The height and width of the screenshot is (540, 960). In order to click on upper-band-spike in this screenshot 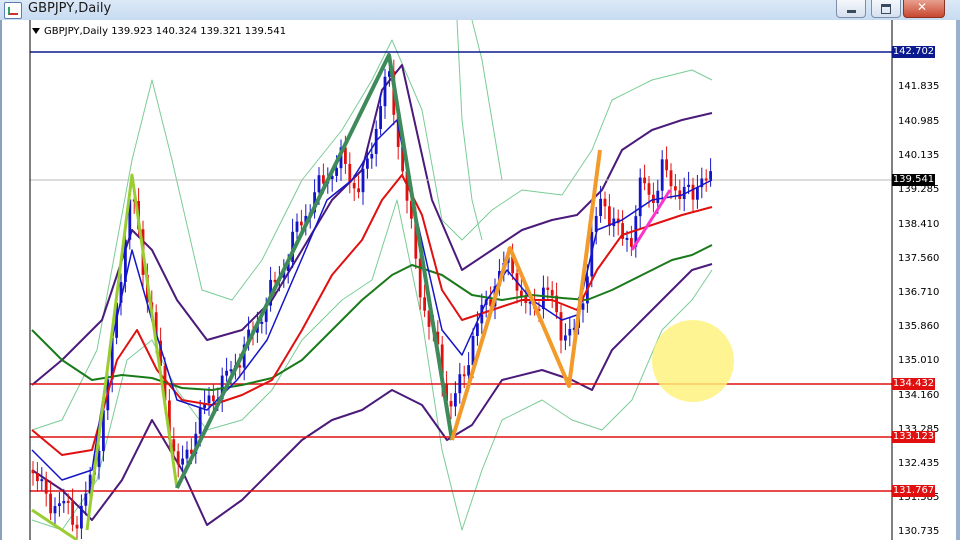, I will do `click(487, 100)`.